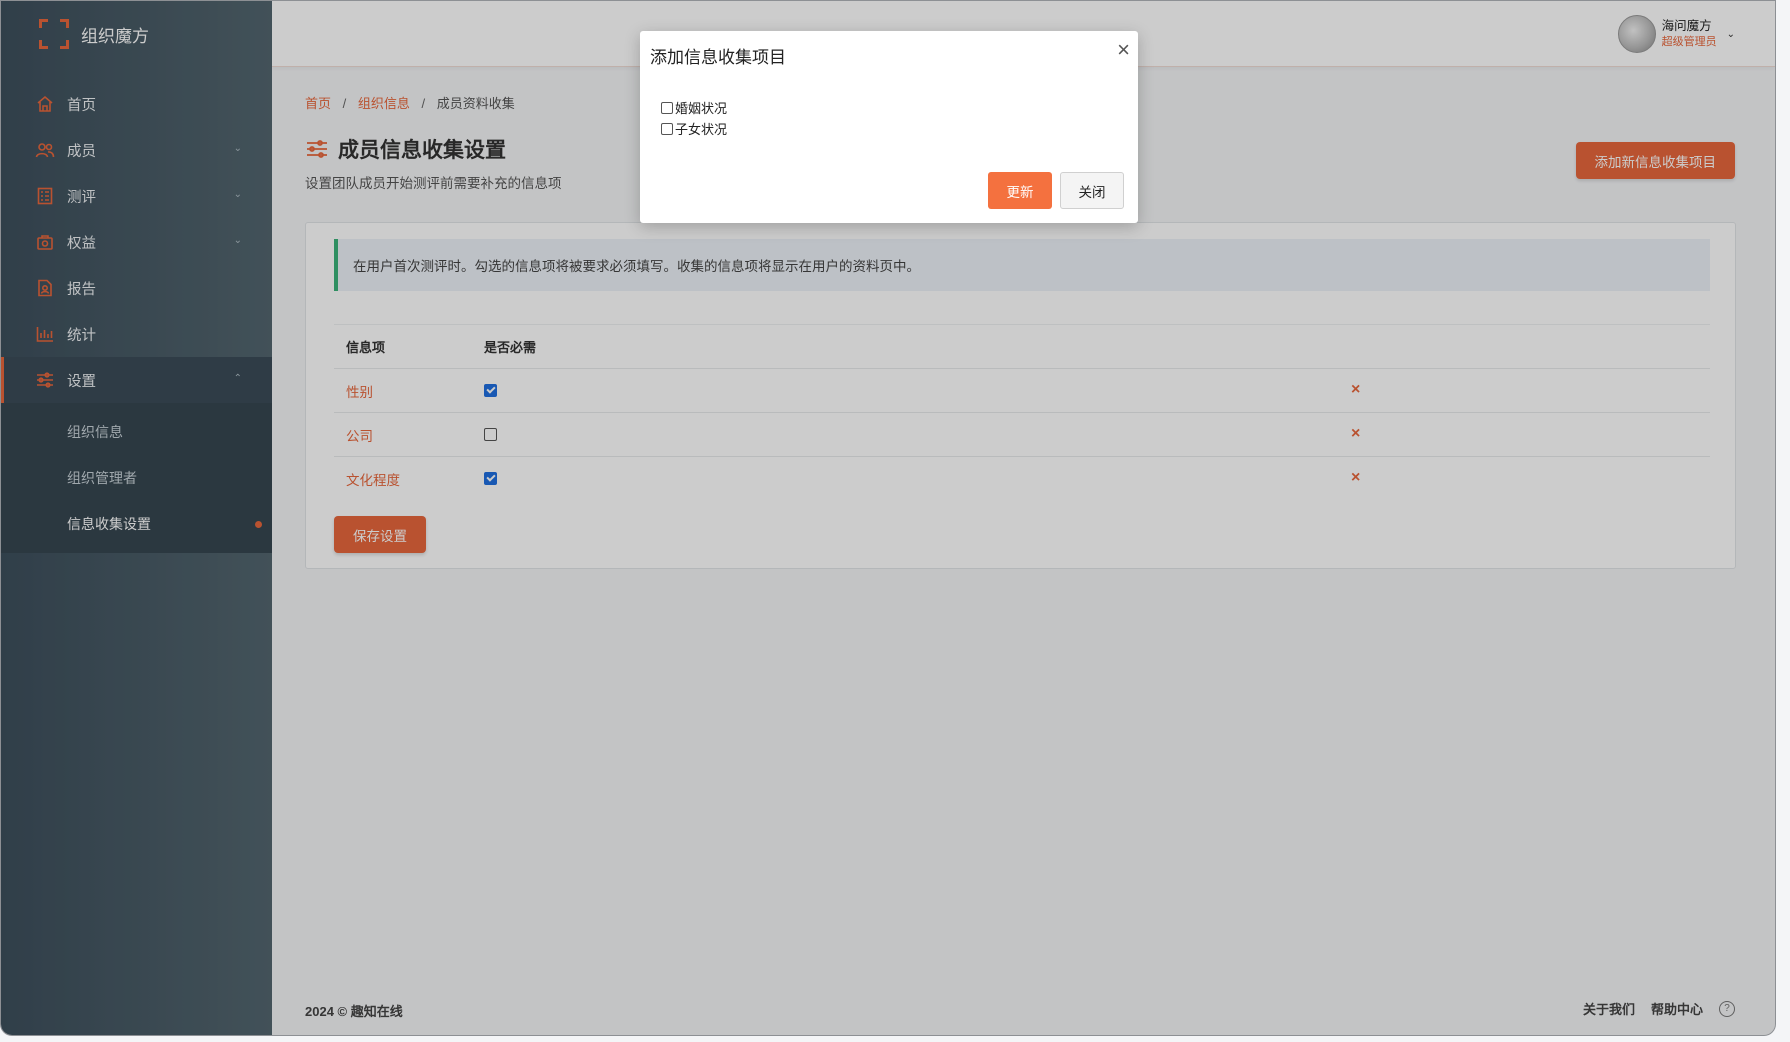 The width and height of the screenshot is (1790, 1042). What do you see at coordinates (889, 127) in the screenshot?
I see `add-collection-item-dialog: 添加信息收集项目 × 婚姻状况 子女状况 更新 关闭` at bounding box center [889, 127].